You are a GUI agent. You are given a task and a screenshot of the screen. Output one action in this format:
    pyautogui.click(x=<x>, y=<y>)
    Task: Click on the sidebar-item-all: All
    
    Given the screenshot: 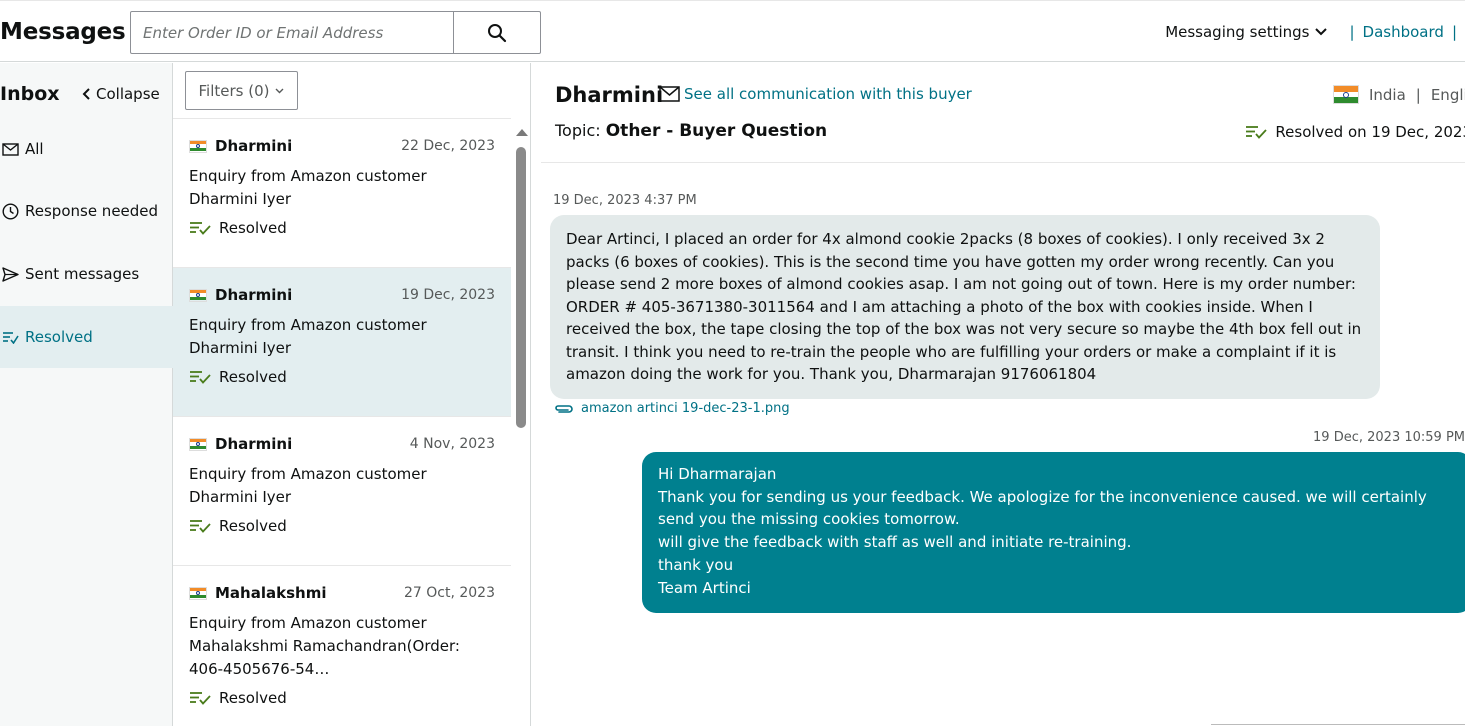 What is the action you would take?
    pyautogui.click(x=86, y=149)
    